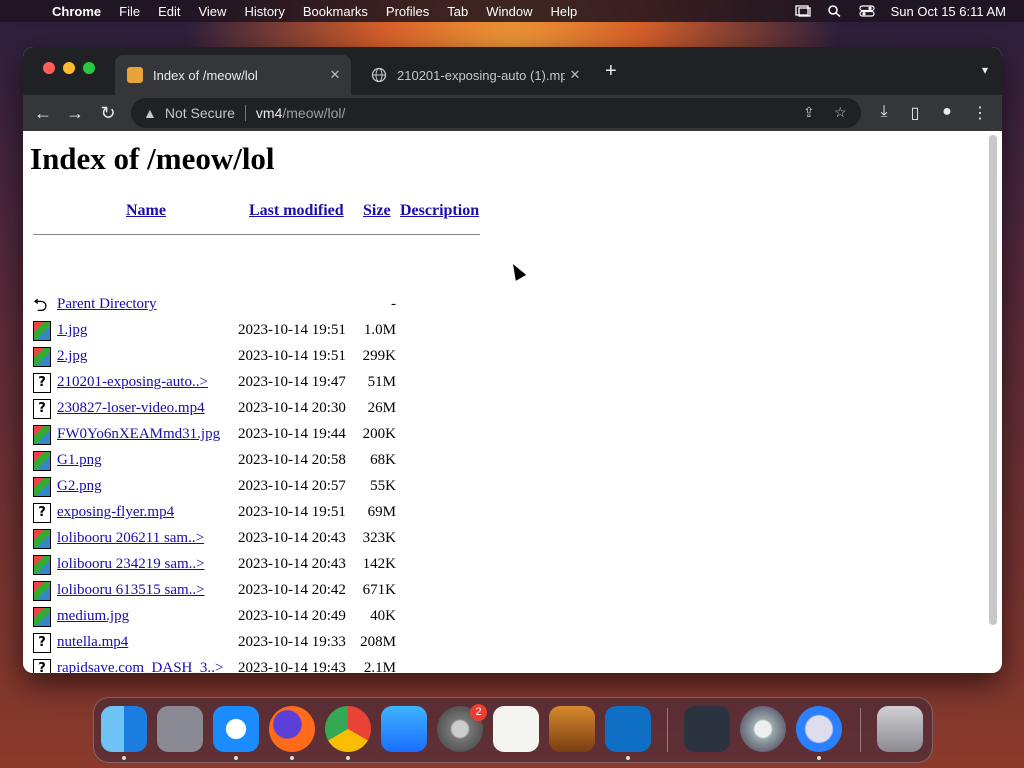  I want to click on file-size: 671K, so click(379, 590).